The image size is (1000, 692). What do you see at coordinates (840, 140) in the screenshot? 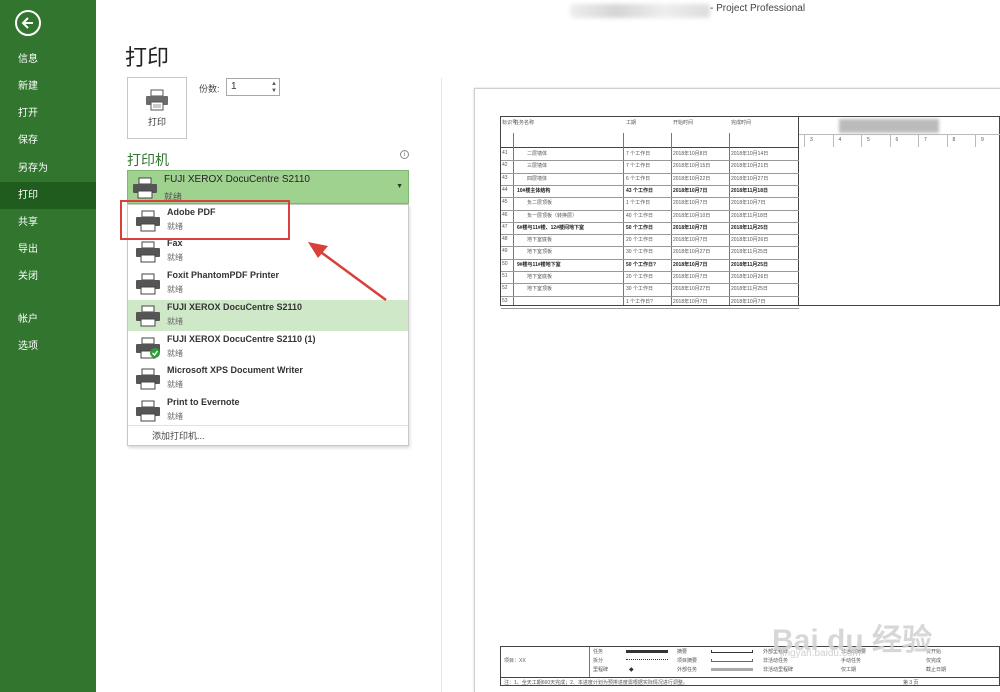
I see `timeline-tick-label: 4` at bounding box center [840, 140].